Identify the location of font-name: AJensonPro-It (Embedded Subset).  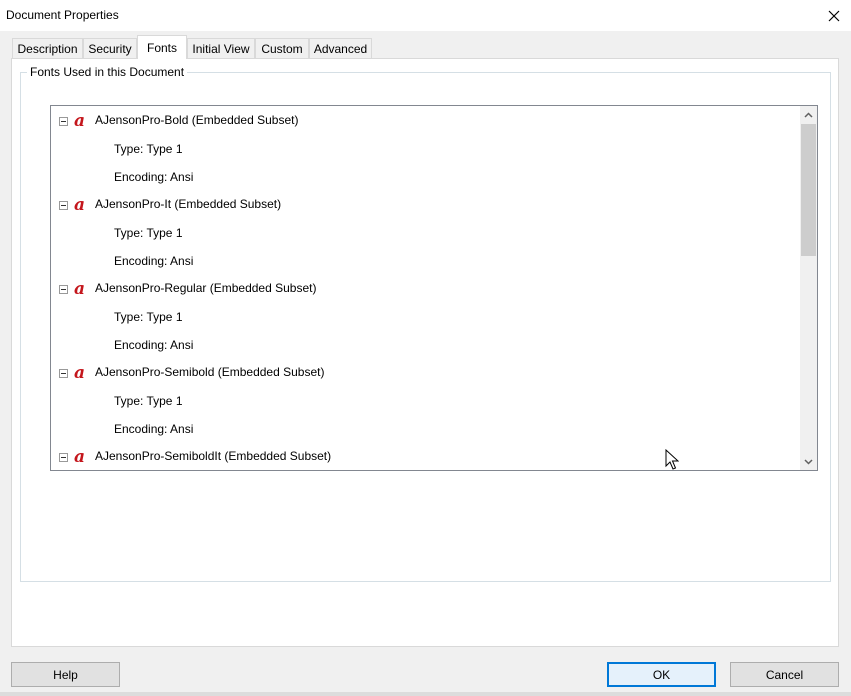
(188, 204).